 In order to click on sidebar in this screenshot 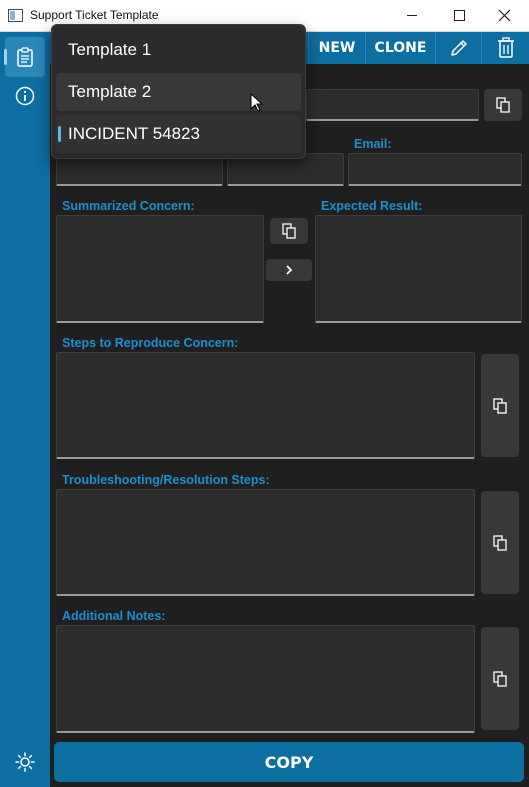, I will do `click(25, 409)`.